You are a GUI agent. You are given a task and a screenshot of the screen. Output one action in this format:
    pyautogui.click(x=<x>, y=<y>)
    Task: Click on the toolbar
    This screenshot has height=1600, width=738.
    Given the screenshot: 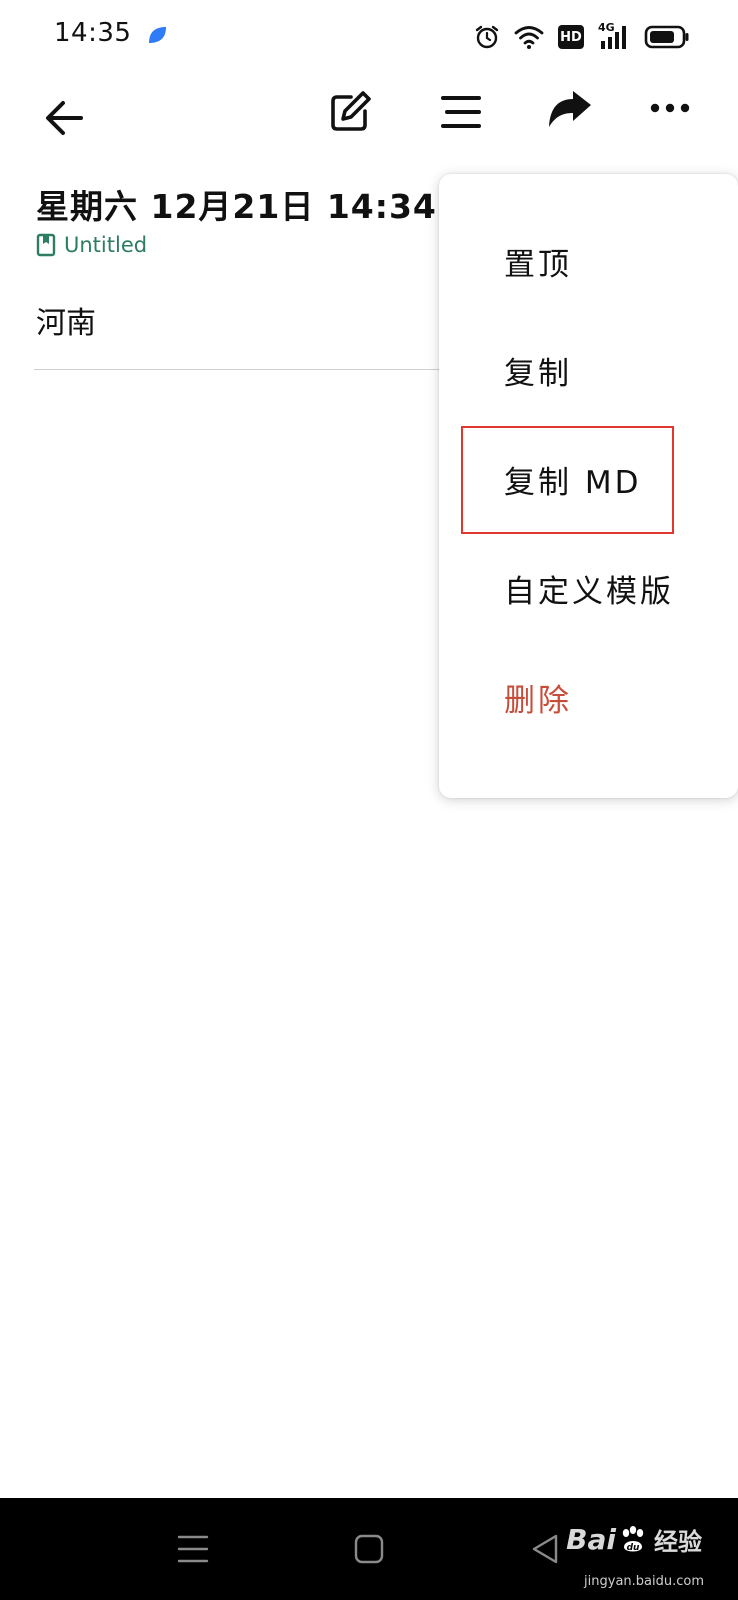 What is the action you would take?
    pyautogui.click(x=369, y=122)
    